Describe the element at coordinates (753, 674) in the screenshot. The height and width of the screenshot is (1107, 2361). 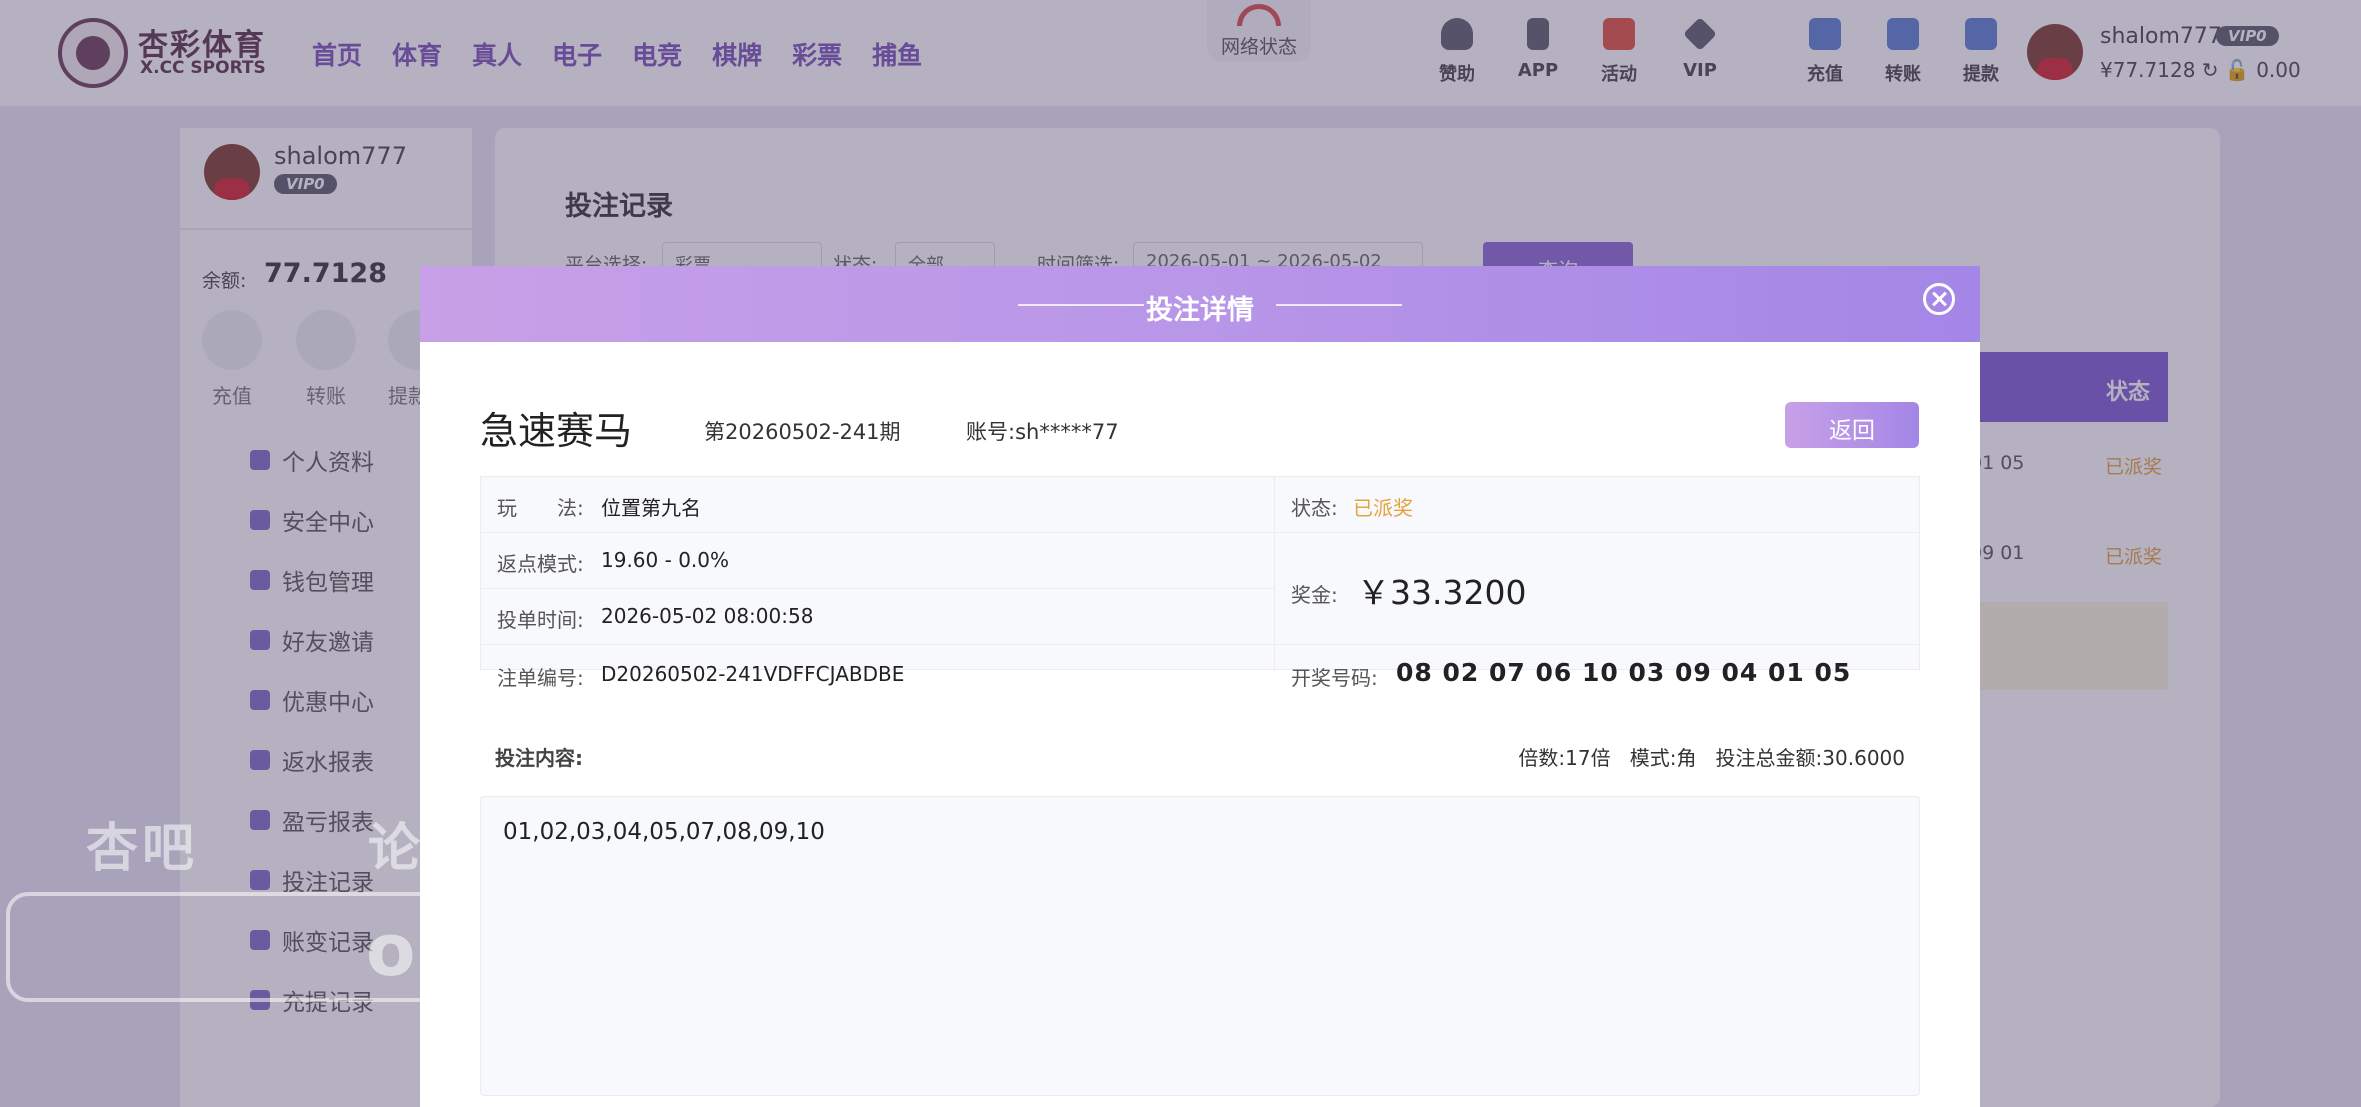
I see `order-no-value: D20260502-241VDFFCJABDBE` at that location.